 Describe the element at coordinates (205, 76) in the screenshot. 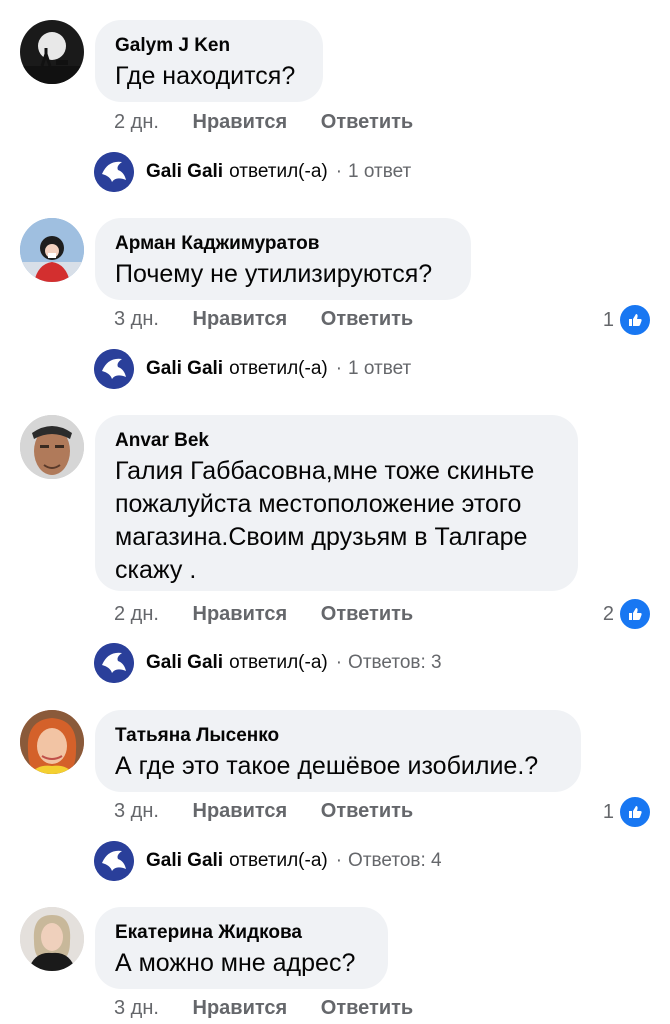

I see `comment-text: Где находится?` at that location.